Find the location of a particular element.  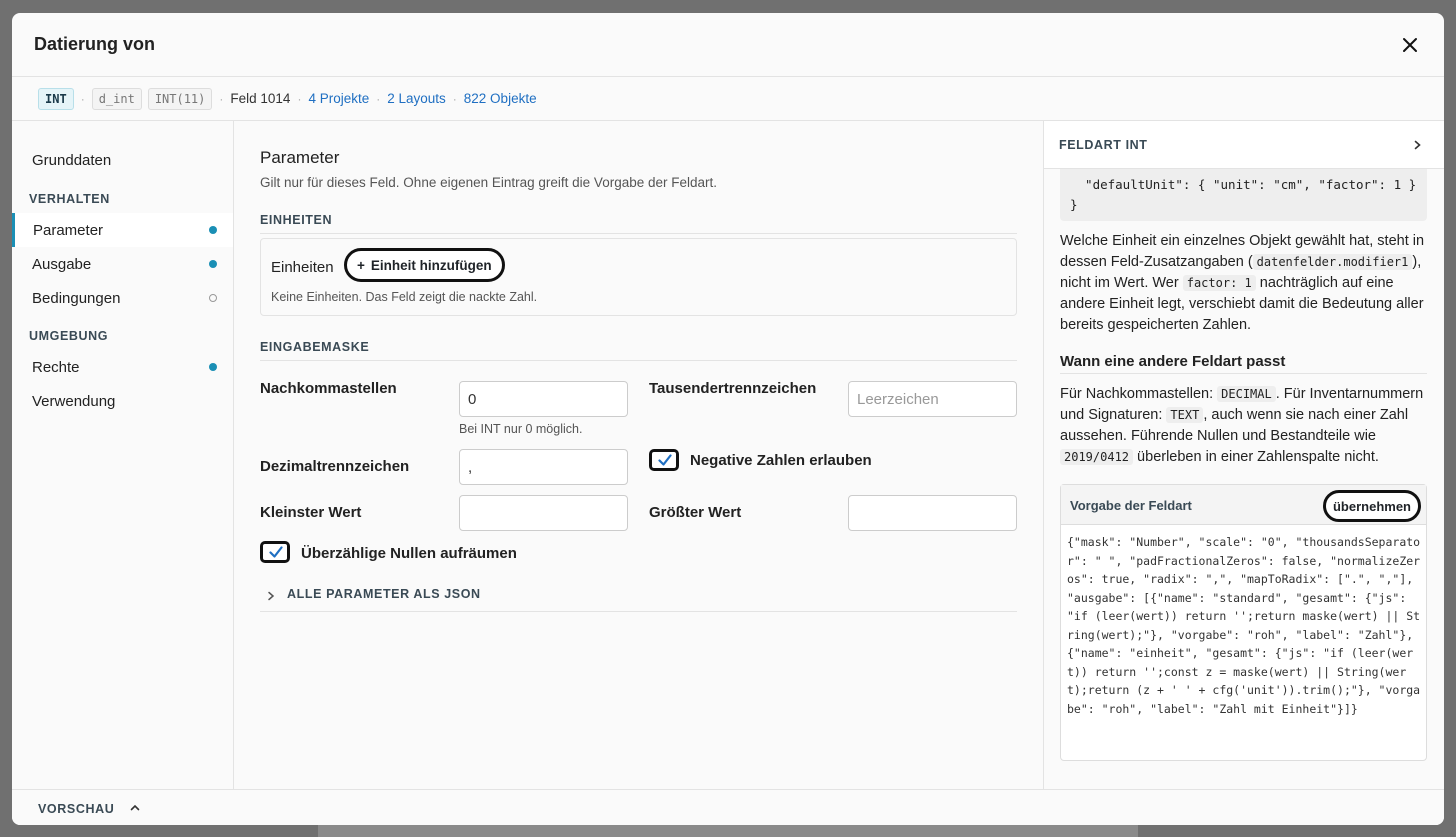

sidebar-item-label: Grunddaten is located at coordinates (72, 160).